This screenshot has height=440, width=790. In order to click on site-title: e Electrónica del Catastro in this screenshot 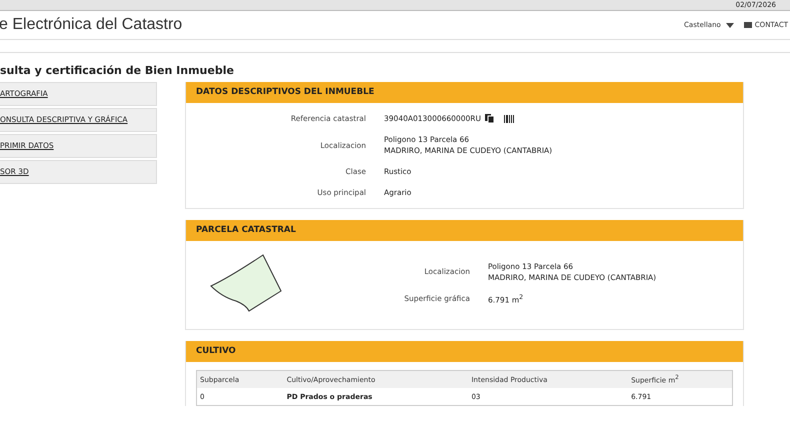, I will do `click(91, 25)`.